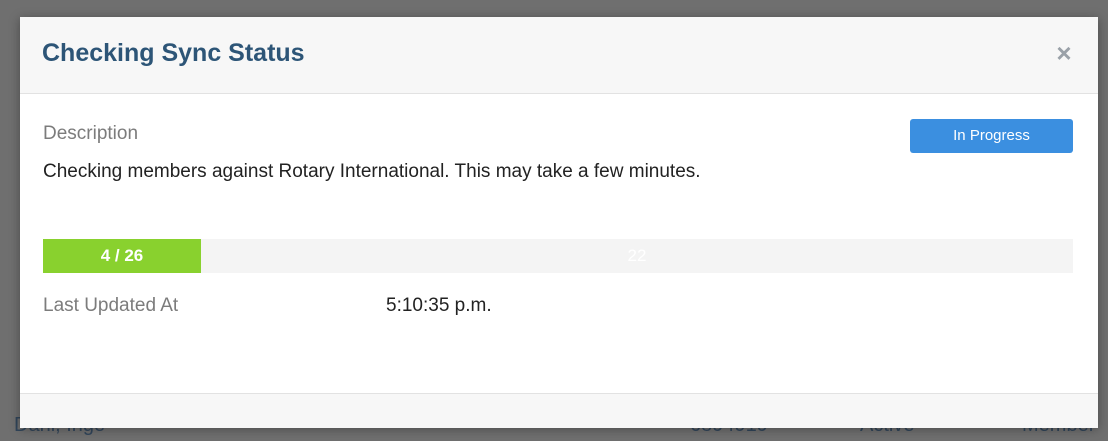  I want to click on last-updated-value: 5:10:35 p.m., so click(439, 305).